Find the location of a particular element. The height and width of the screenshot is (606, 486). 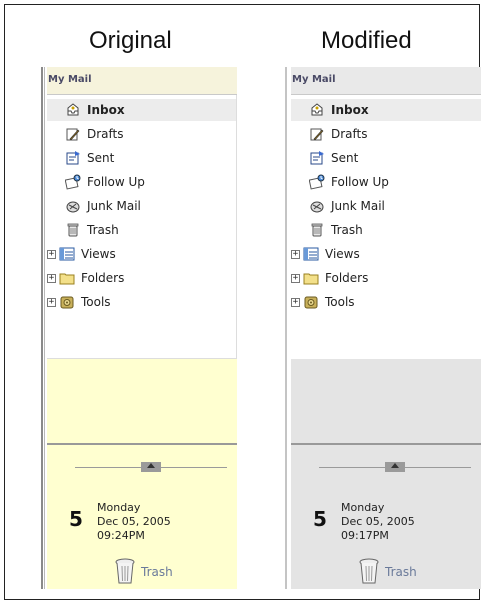

calendar-widget: 5 Monday Dec 05, 2005 09:24PM Trash is located at coordinates (142, 516).